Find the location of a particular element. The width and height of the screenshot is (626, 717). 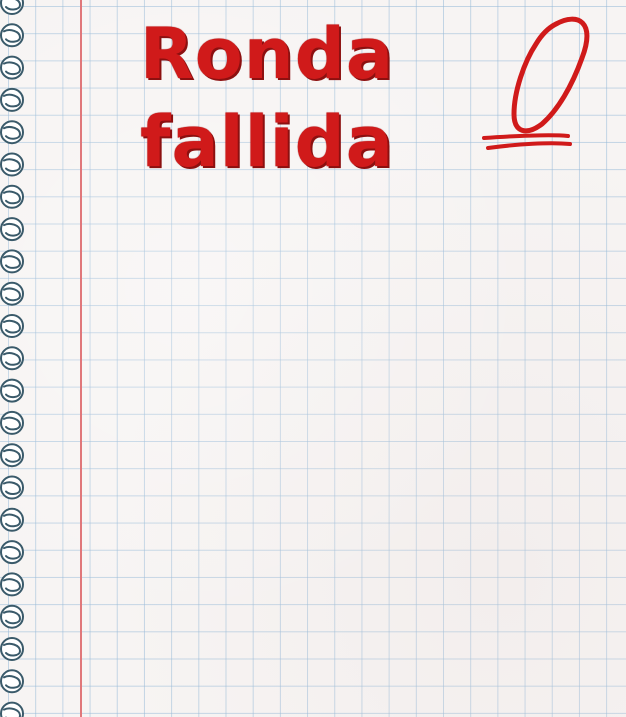

spiral-binding-icon is located at coordinates (12, 358).